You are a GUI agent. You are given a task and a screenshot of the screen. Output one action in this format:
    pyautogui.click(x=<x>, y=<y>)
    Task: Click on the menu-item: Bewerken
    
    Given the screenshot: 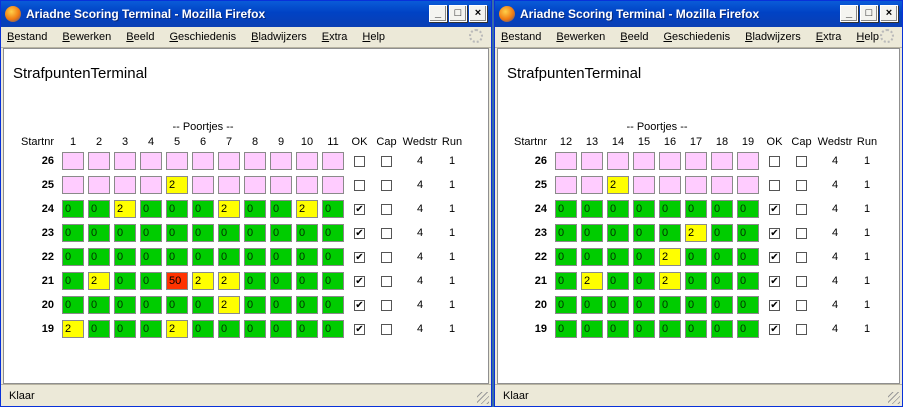 What is the action you would take?
    pyautogui.click(x=580, y=37)
    